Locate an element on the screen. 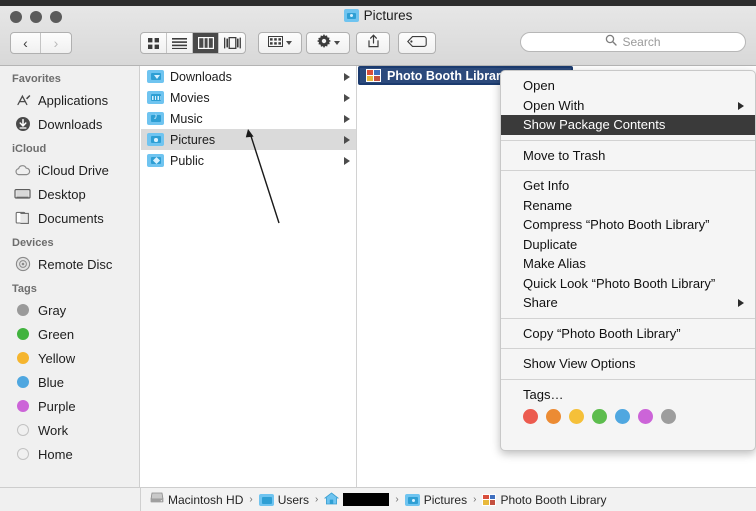 This screenshot has height=511, width=756. users-folder-icon is located at coordinates (266, 499).